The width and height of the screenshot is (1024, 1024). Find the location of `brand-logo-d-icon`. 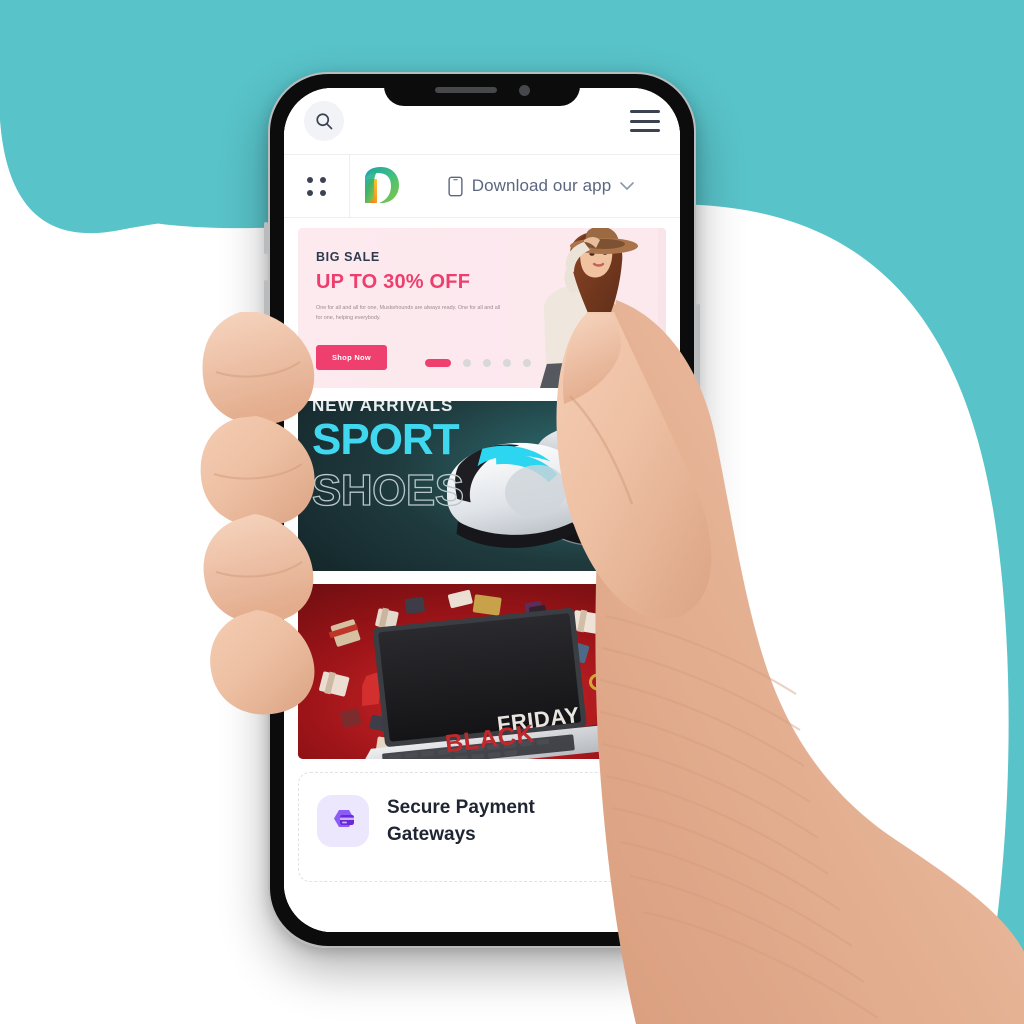

brand-logo-d-icon is located at coordinates (382, 185).